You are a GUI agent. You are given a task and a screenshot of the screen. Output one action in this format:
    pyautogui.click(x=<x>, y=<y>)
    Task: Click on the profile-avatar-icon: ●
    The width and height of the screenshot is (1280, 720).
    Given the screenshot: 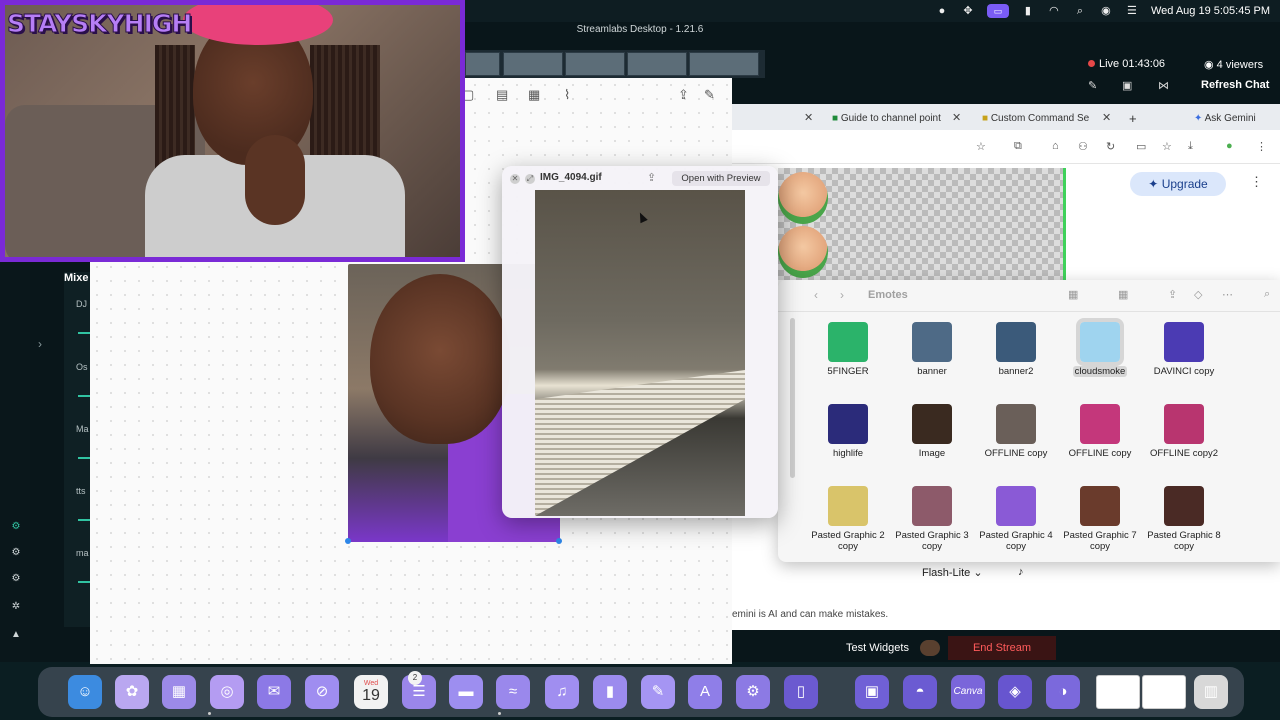 What is the action you would take?
    pyautogui.click(x=1229, y=146)
    